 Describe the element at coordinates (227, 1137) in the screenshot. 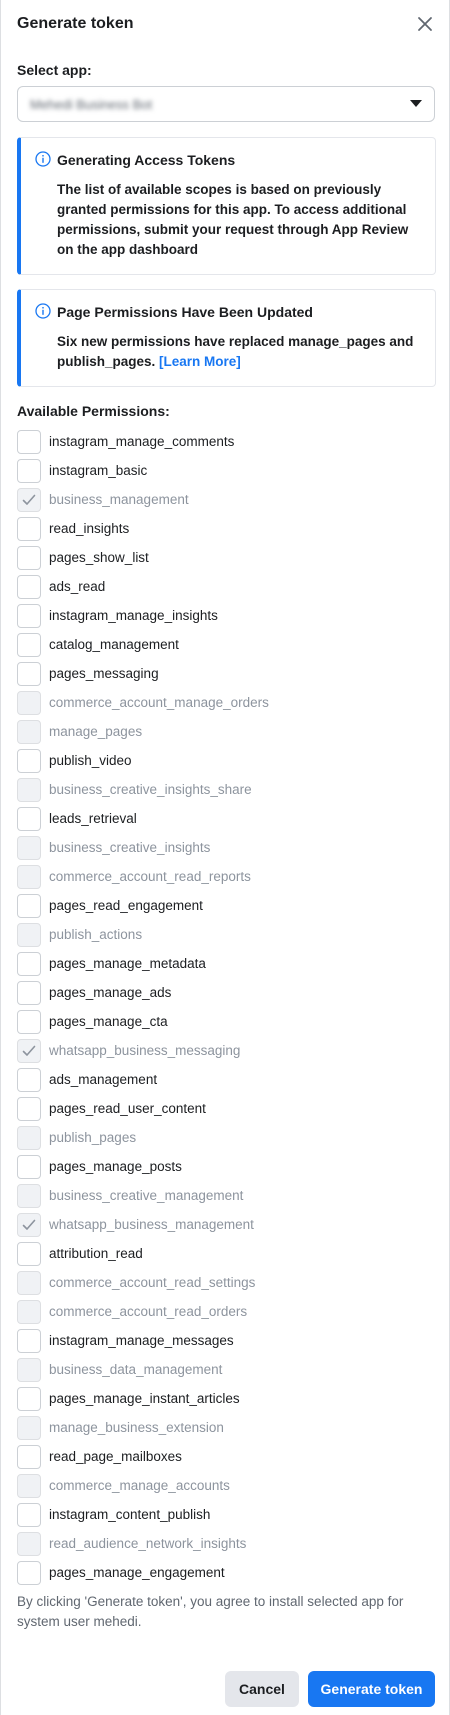

I see `permission-row: publish_pages` at that location.